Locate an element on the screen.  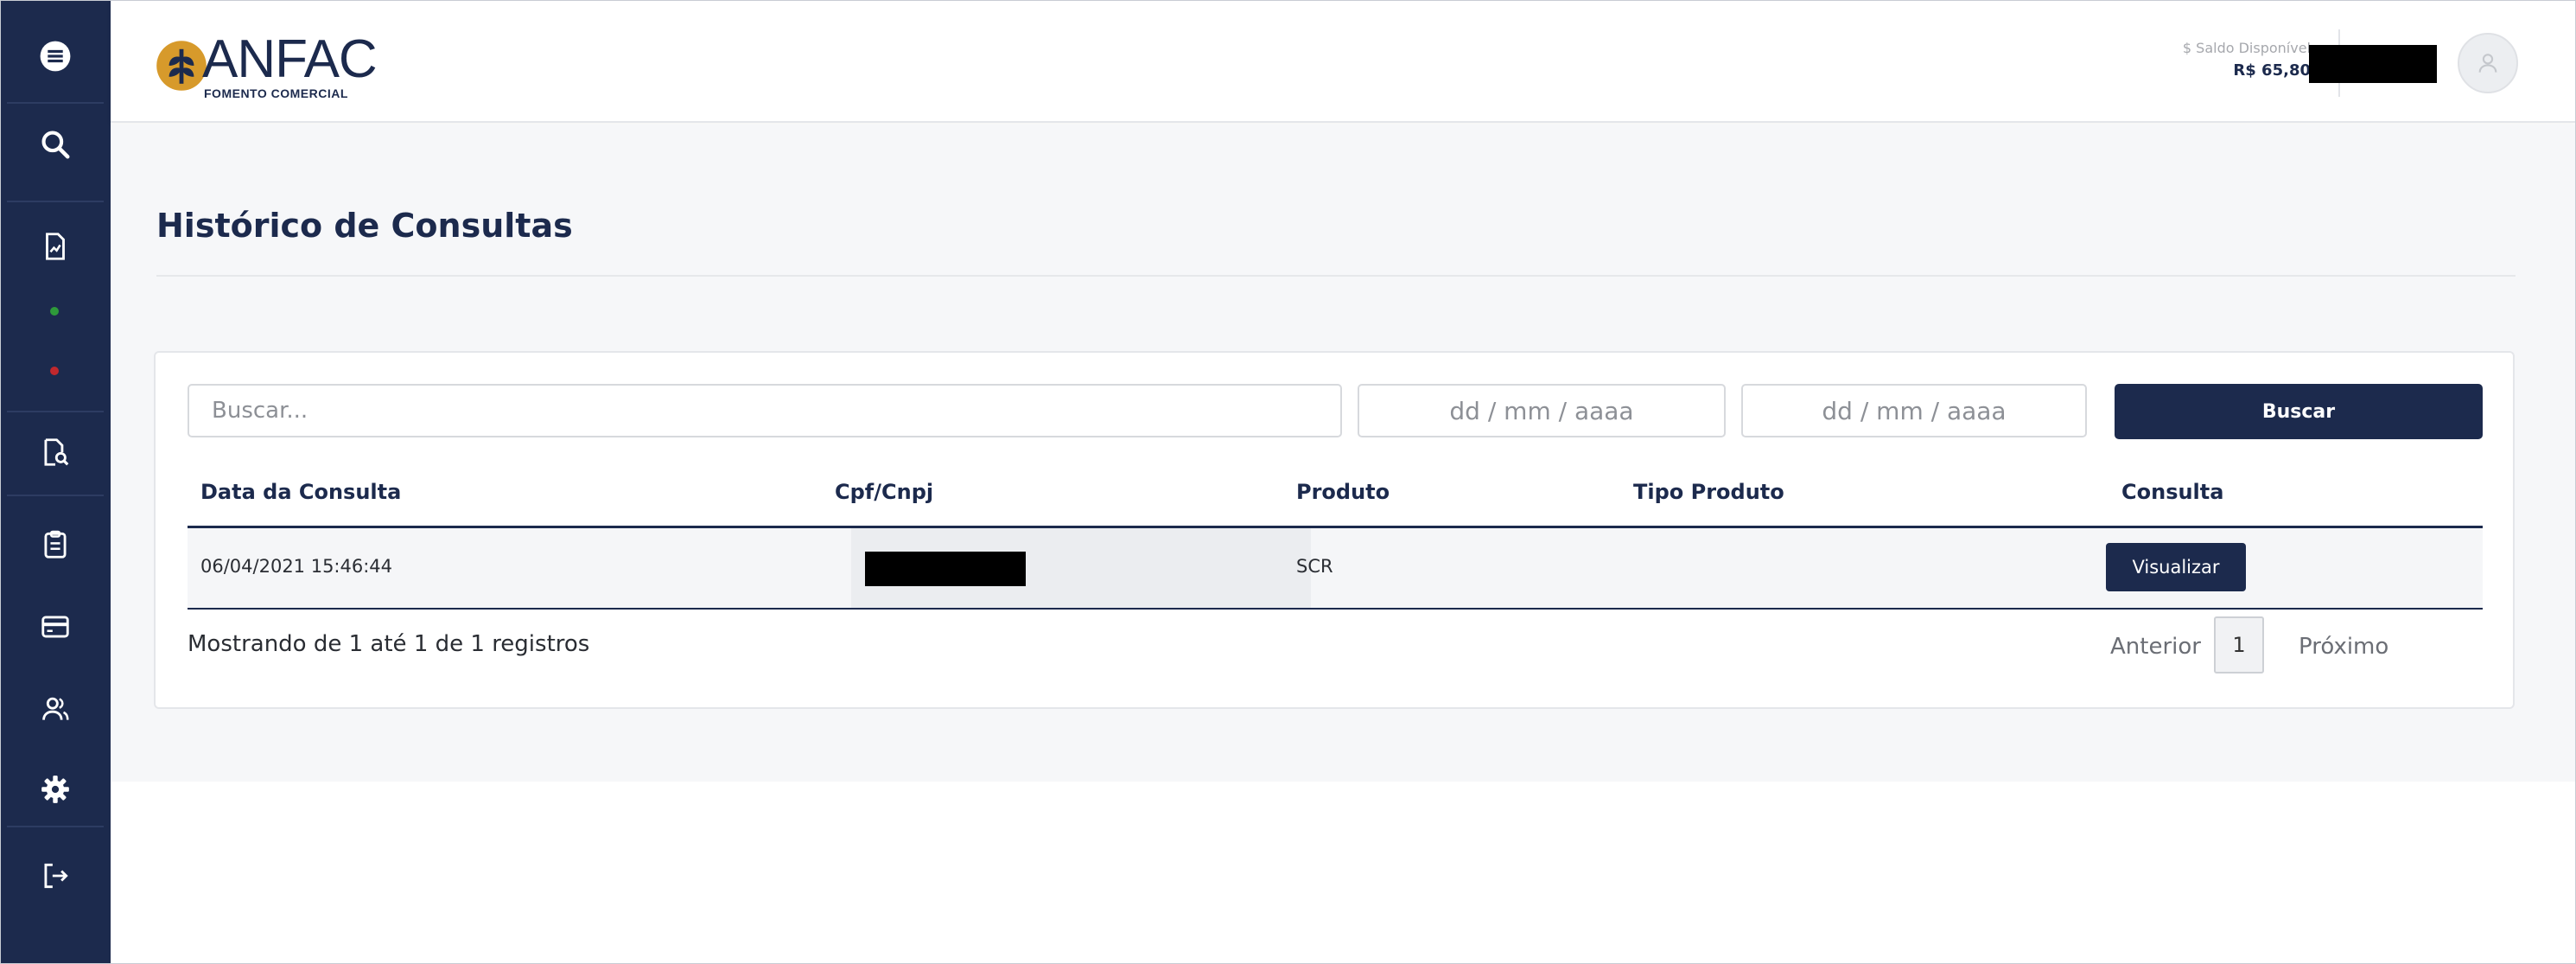
column-header-product-type: Tipo Produto is located at coordinates (1708, 492).